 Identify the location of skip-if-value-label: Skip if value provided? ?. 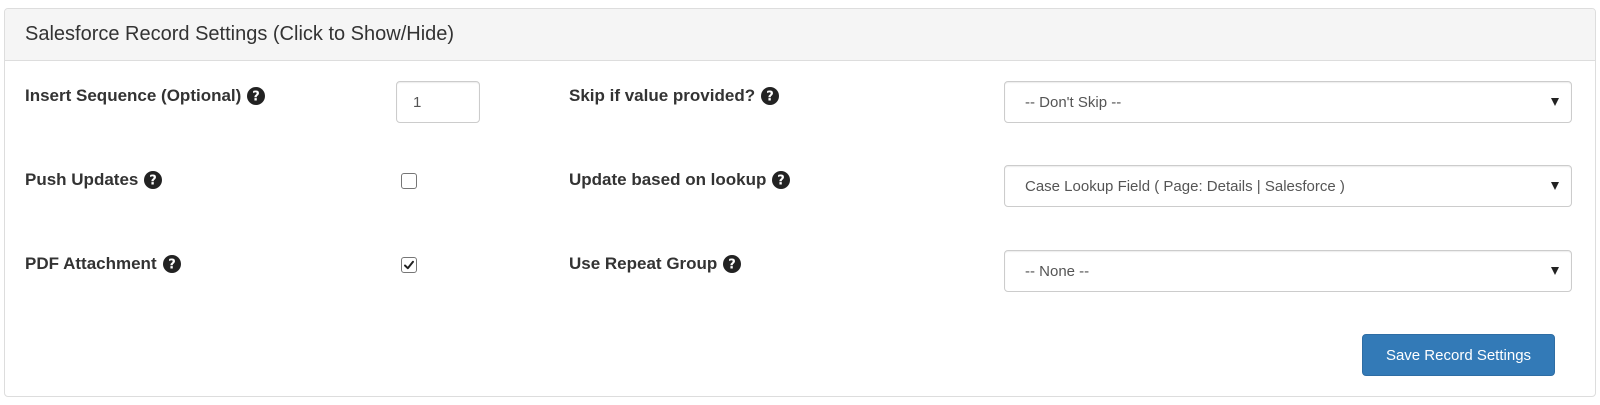
(674, 96).